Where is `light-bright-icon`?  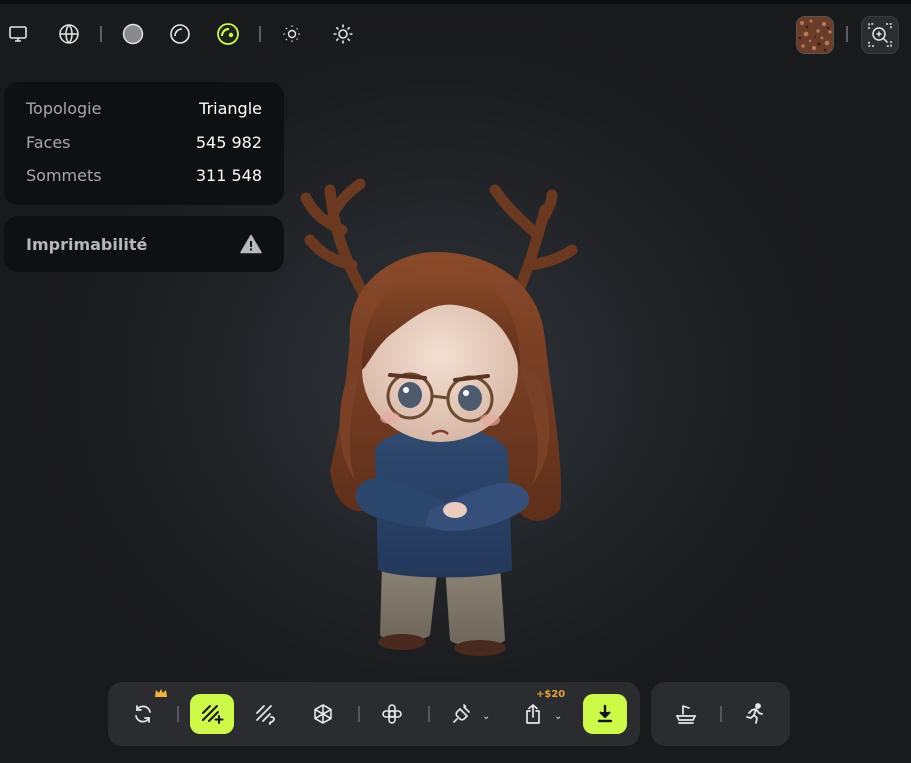
light-bright-icon is located at coordinates (343, 34).